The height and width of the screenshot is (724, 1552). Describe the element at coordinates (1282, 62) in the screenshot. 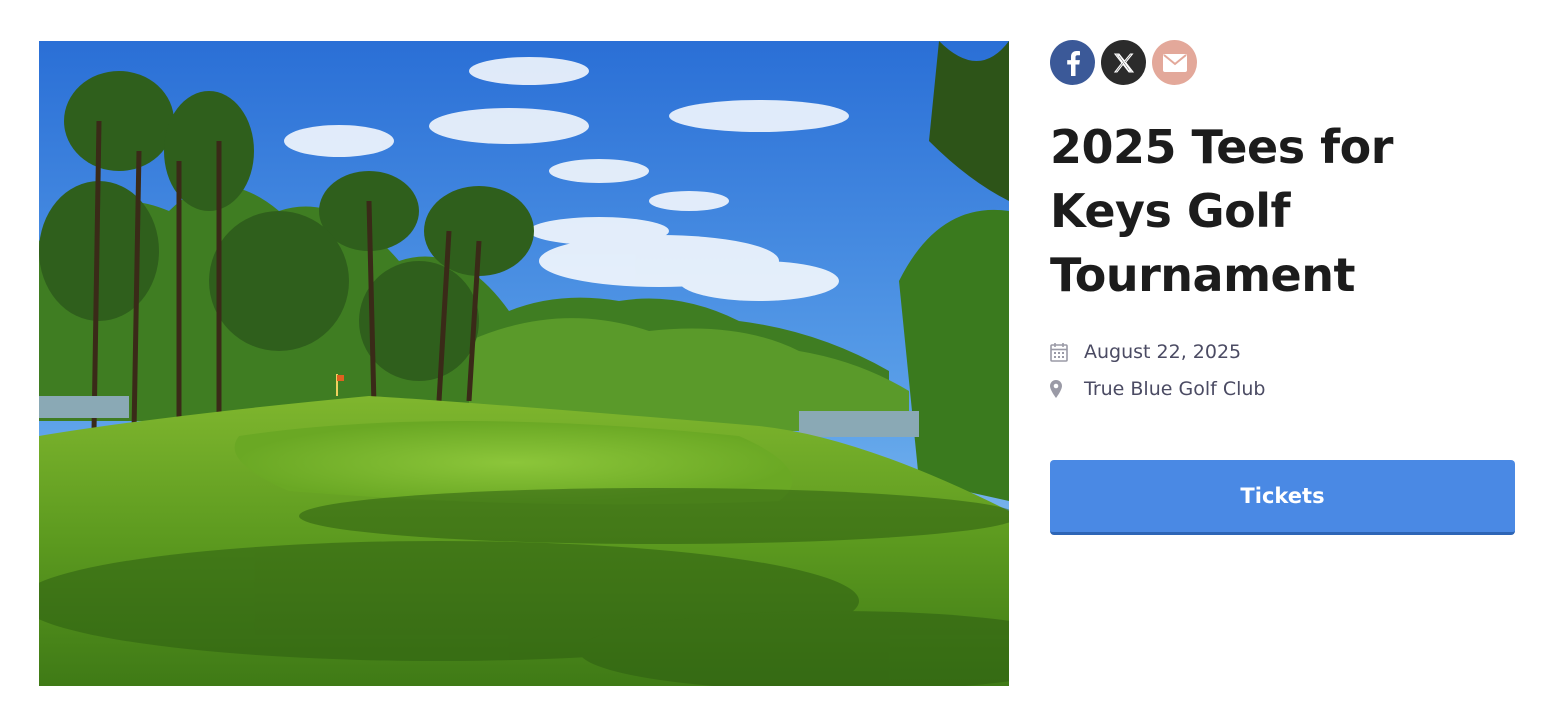

I see `share-buttons` at that location.